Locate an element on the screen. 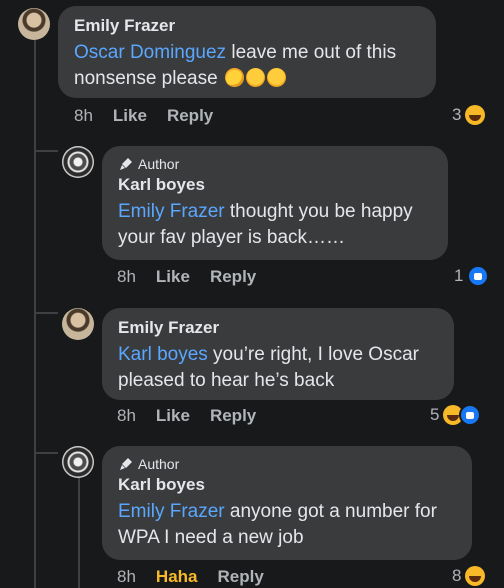 The width and height of the screenshot is (504, 588). comment-actions: 8h Haha Reply is located at coordinates (190, 577).